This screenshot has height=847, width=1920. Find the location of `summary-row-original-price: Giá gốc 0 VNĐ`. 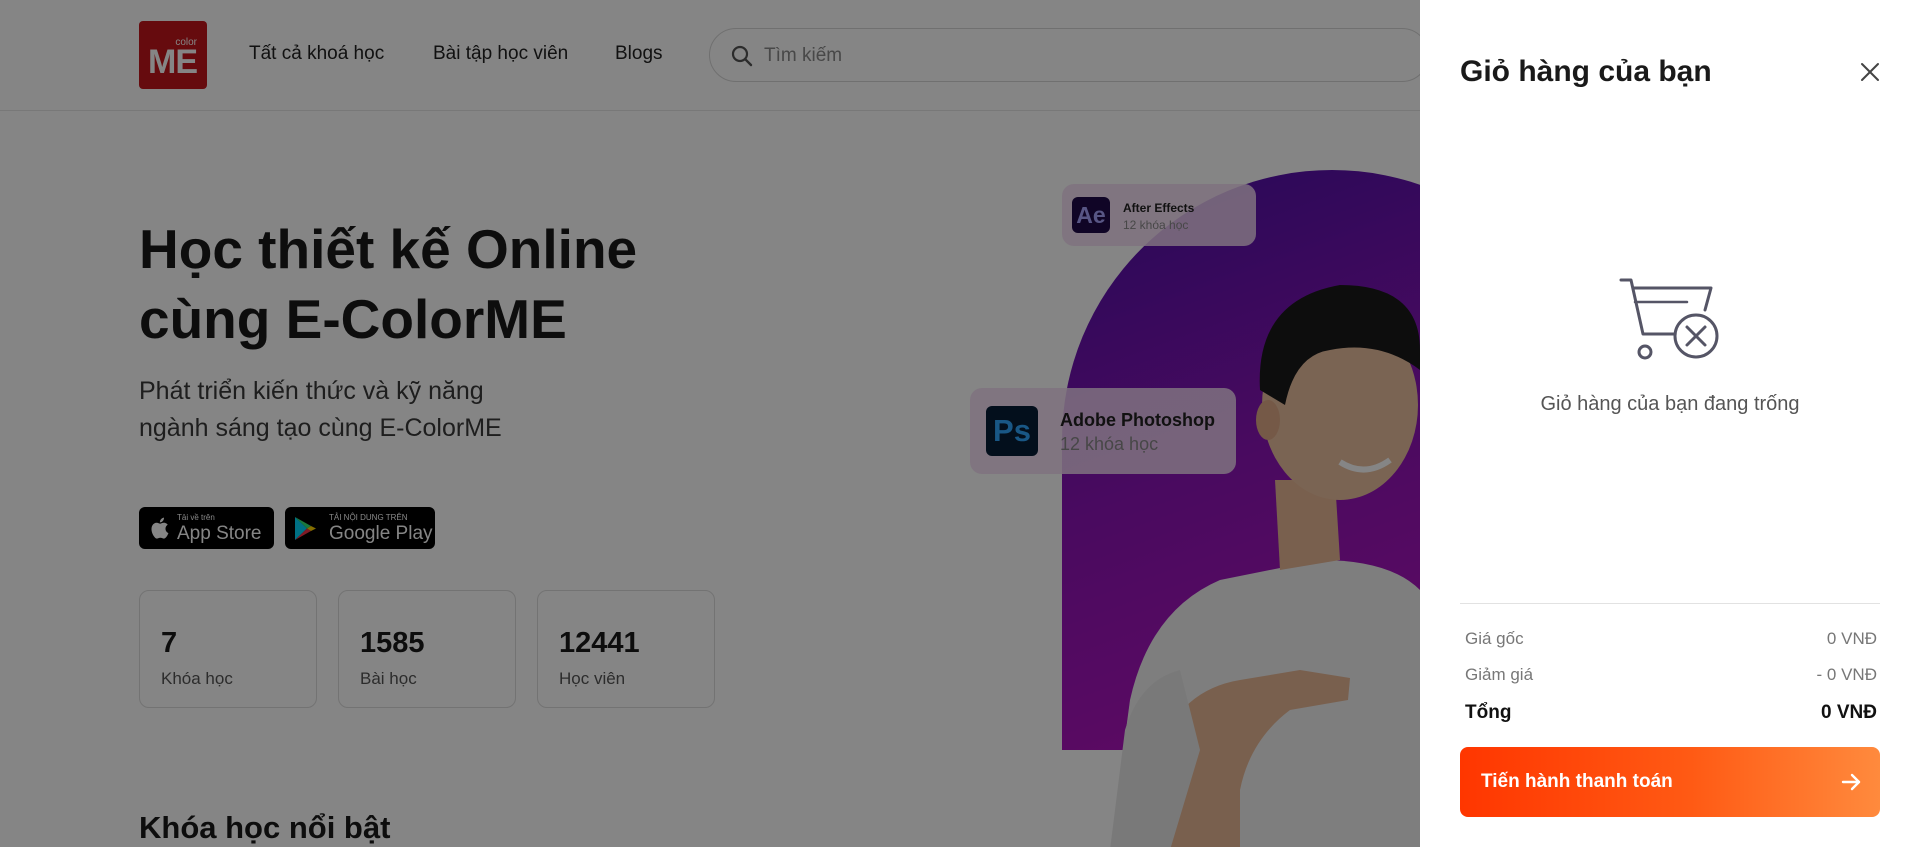

summary-row-original-price: Giá gốc 0 VNĐ is located at coordinates (1671, 639).